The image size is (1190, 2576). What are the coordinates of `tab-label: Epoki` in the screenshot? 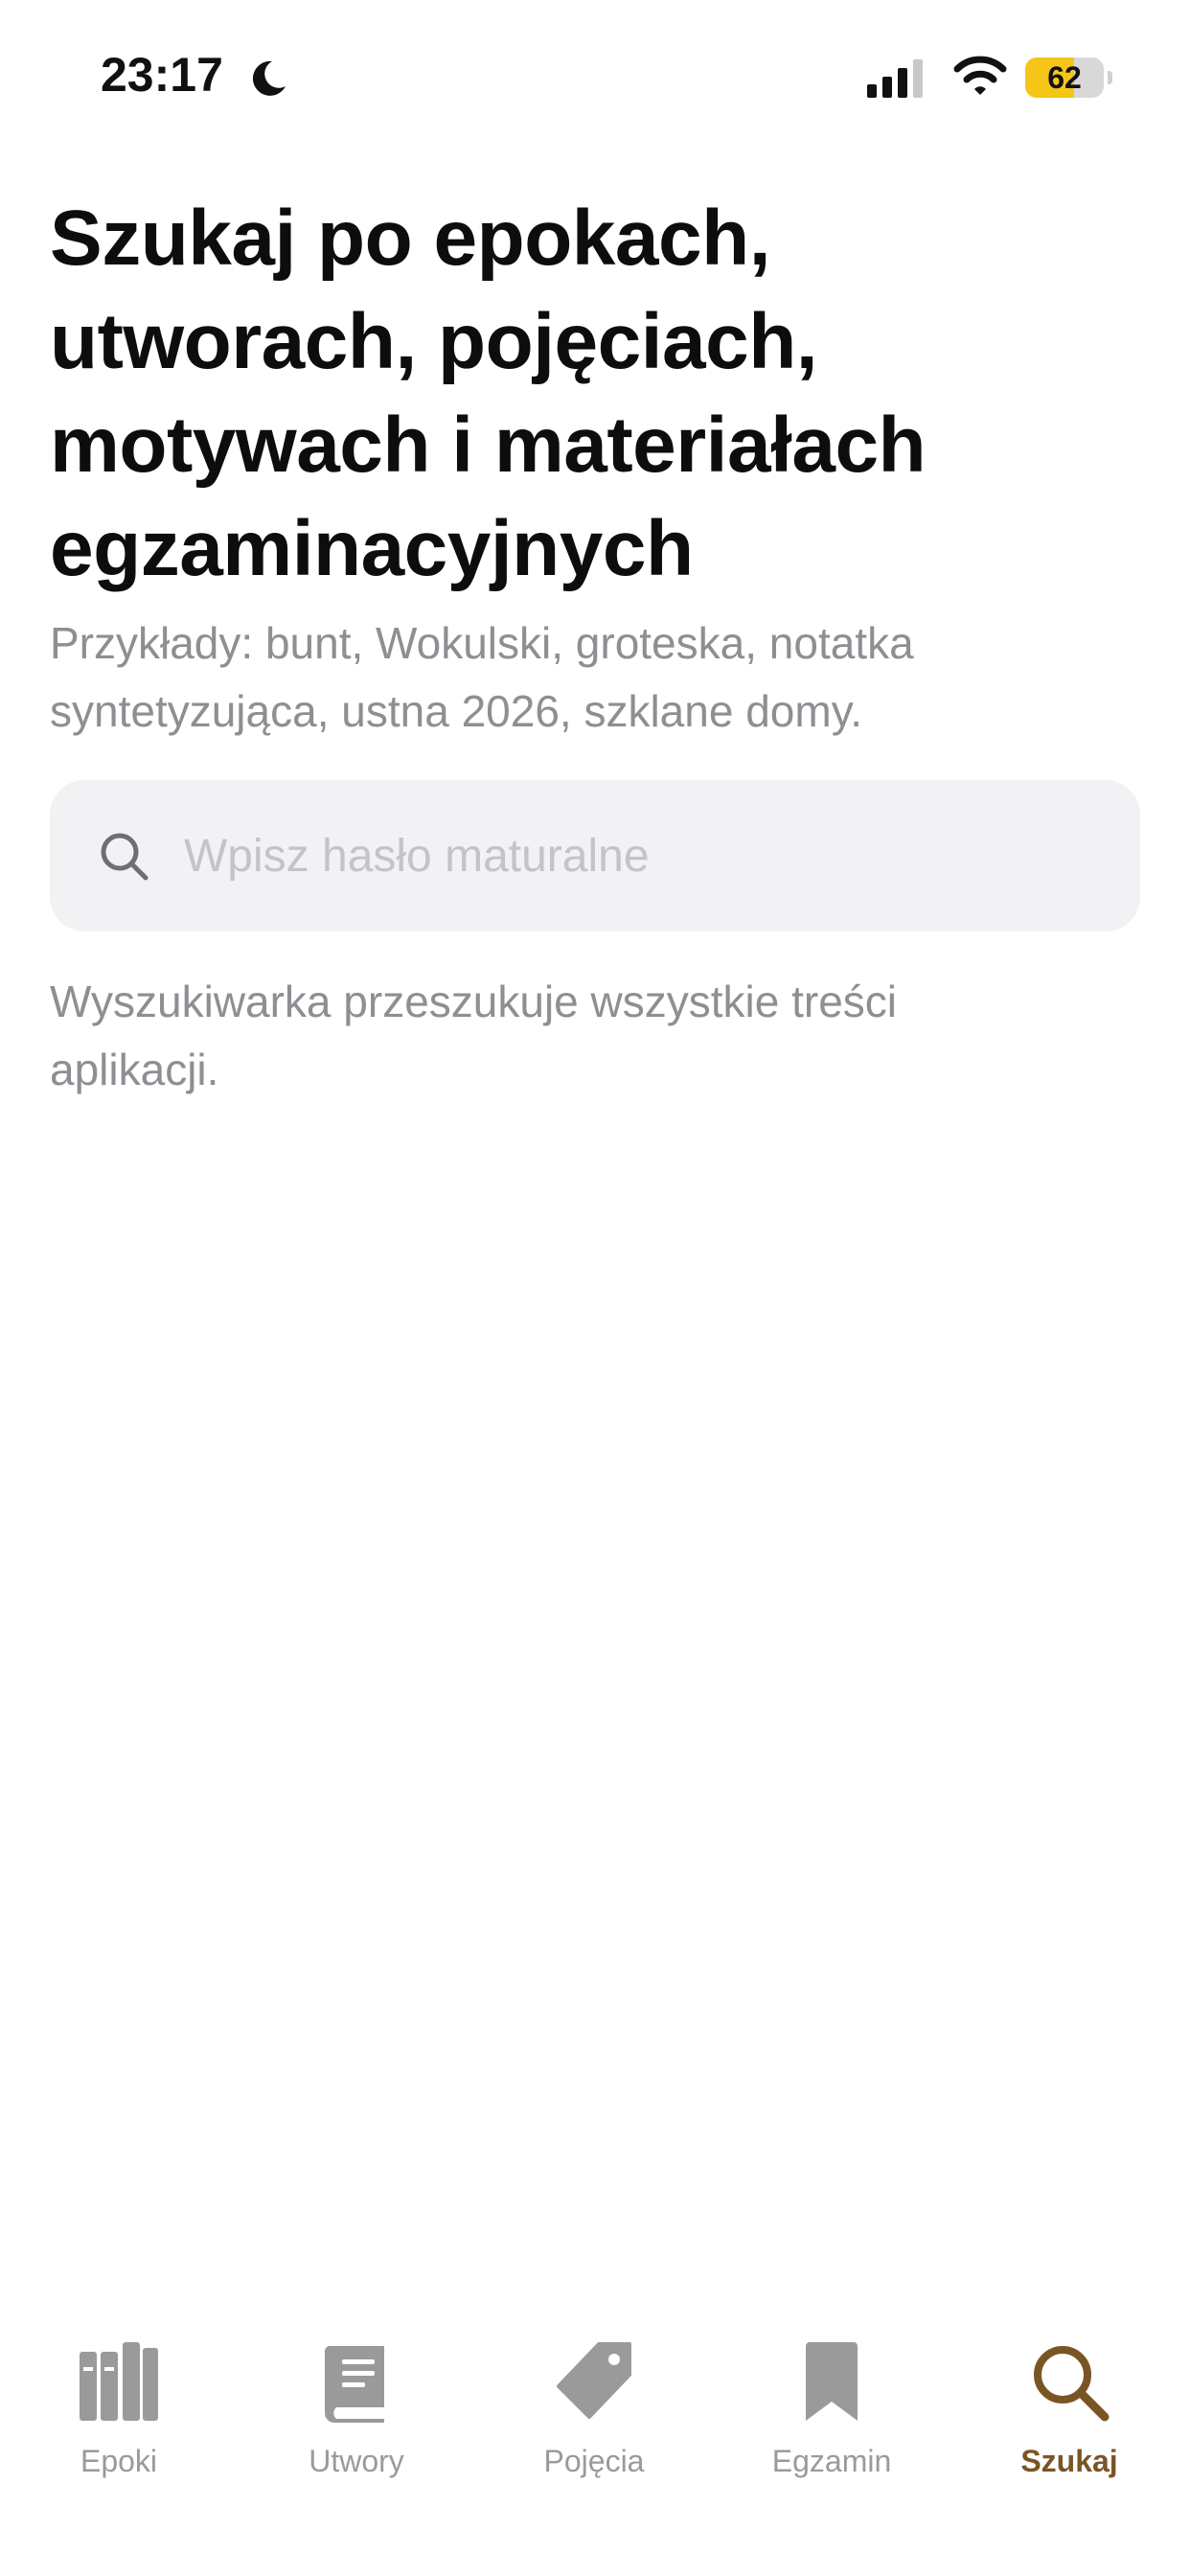 It's located at (119, 2461).